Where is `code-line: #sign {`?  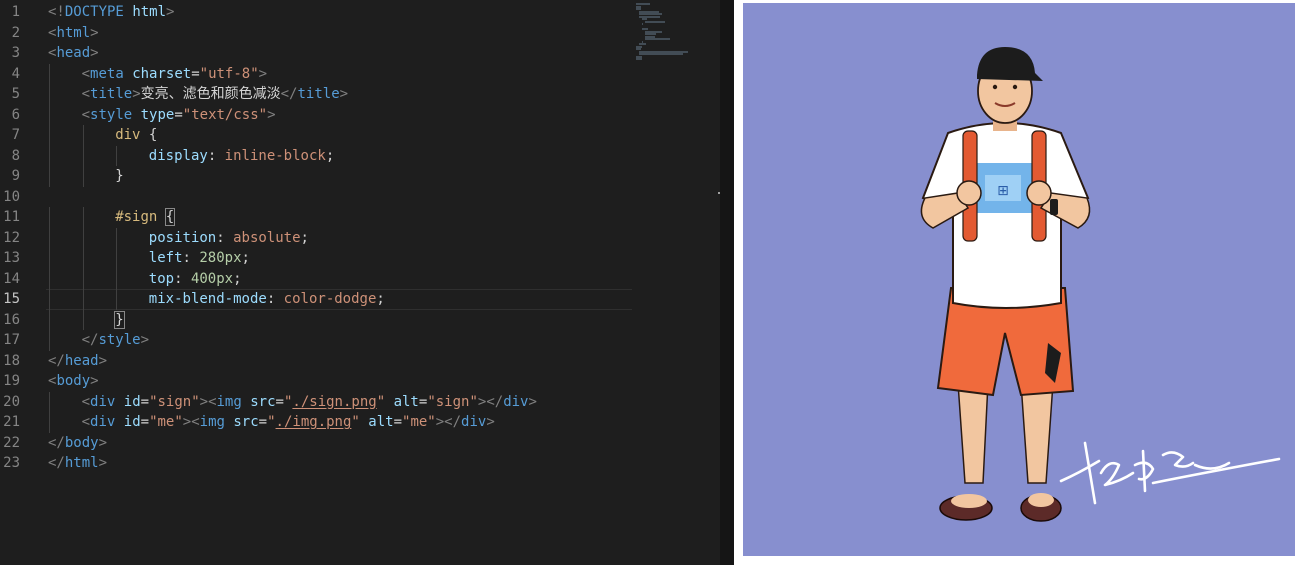
code-line: #sign { is located at coordinates (340, 217).